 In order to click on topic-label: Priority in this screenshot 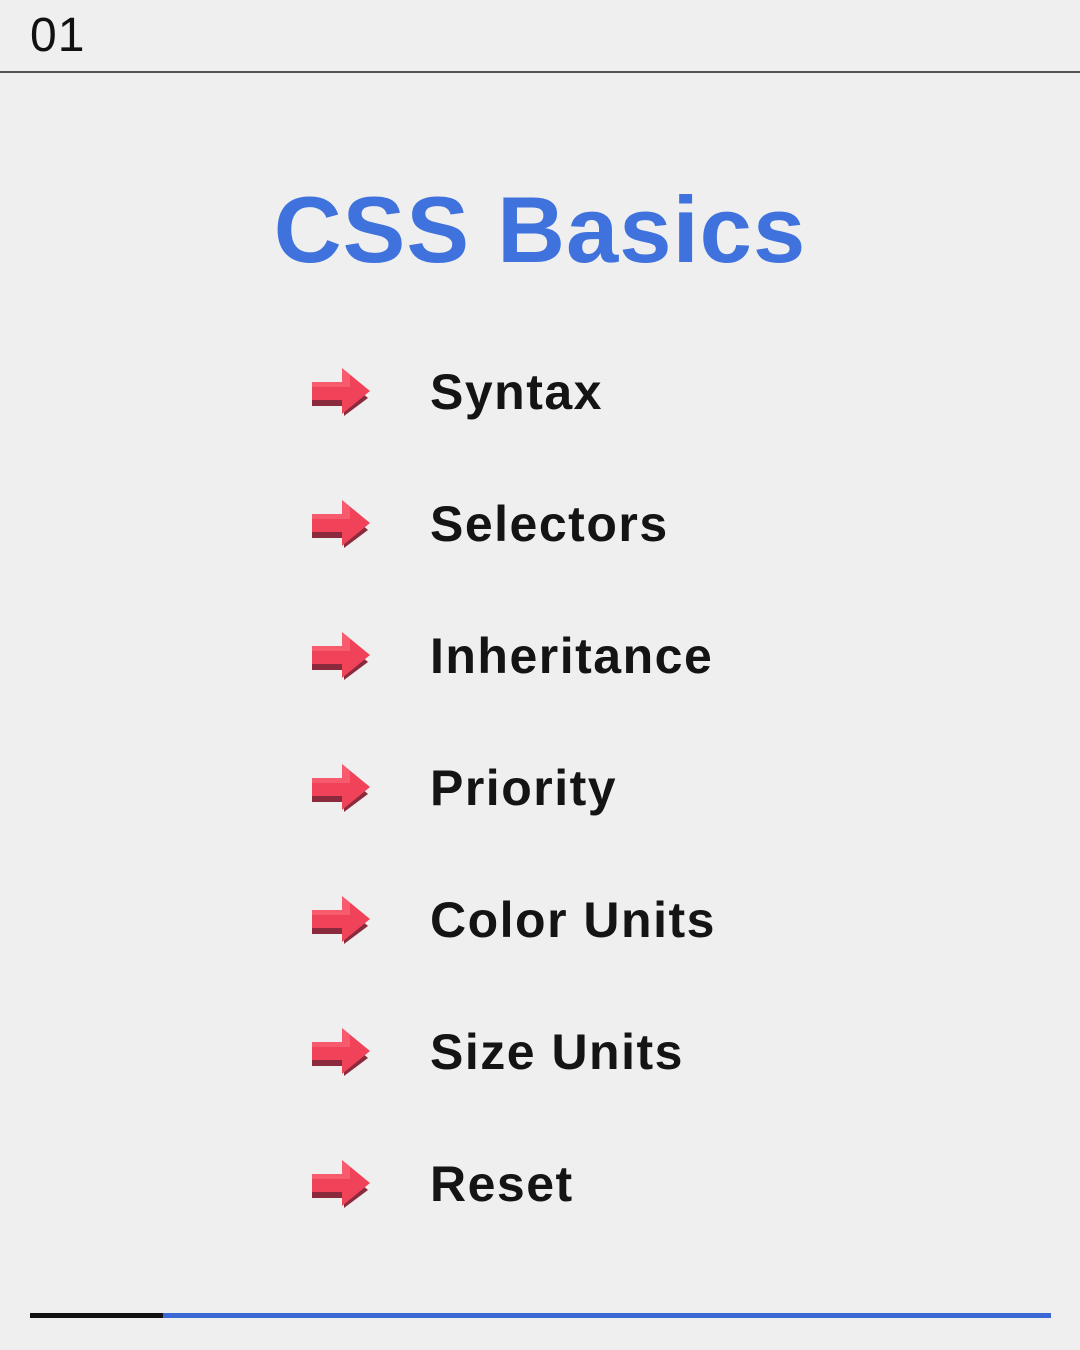, I will do `click(524, 788)`.